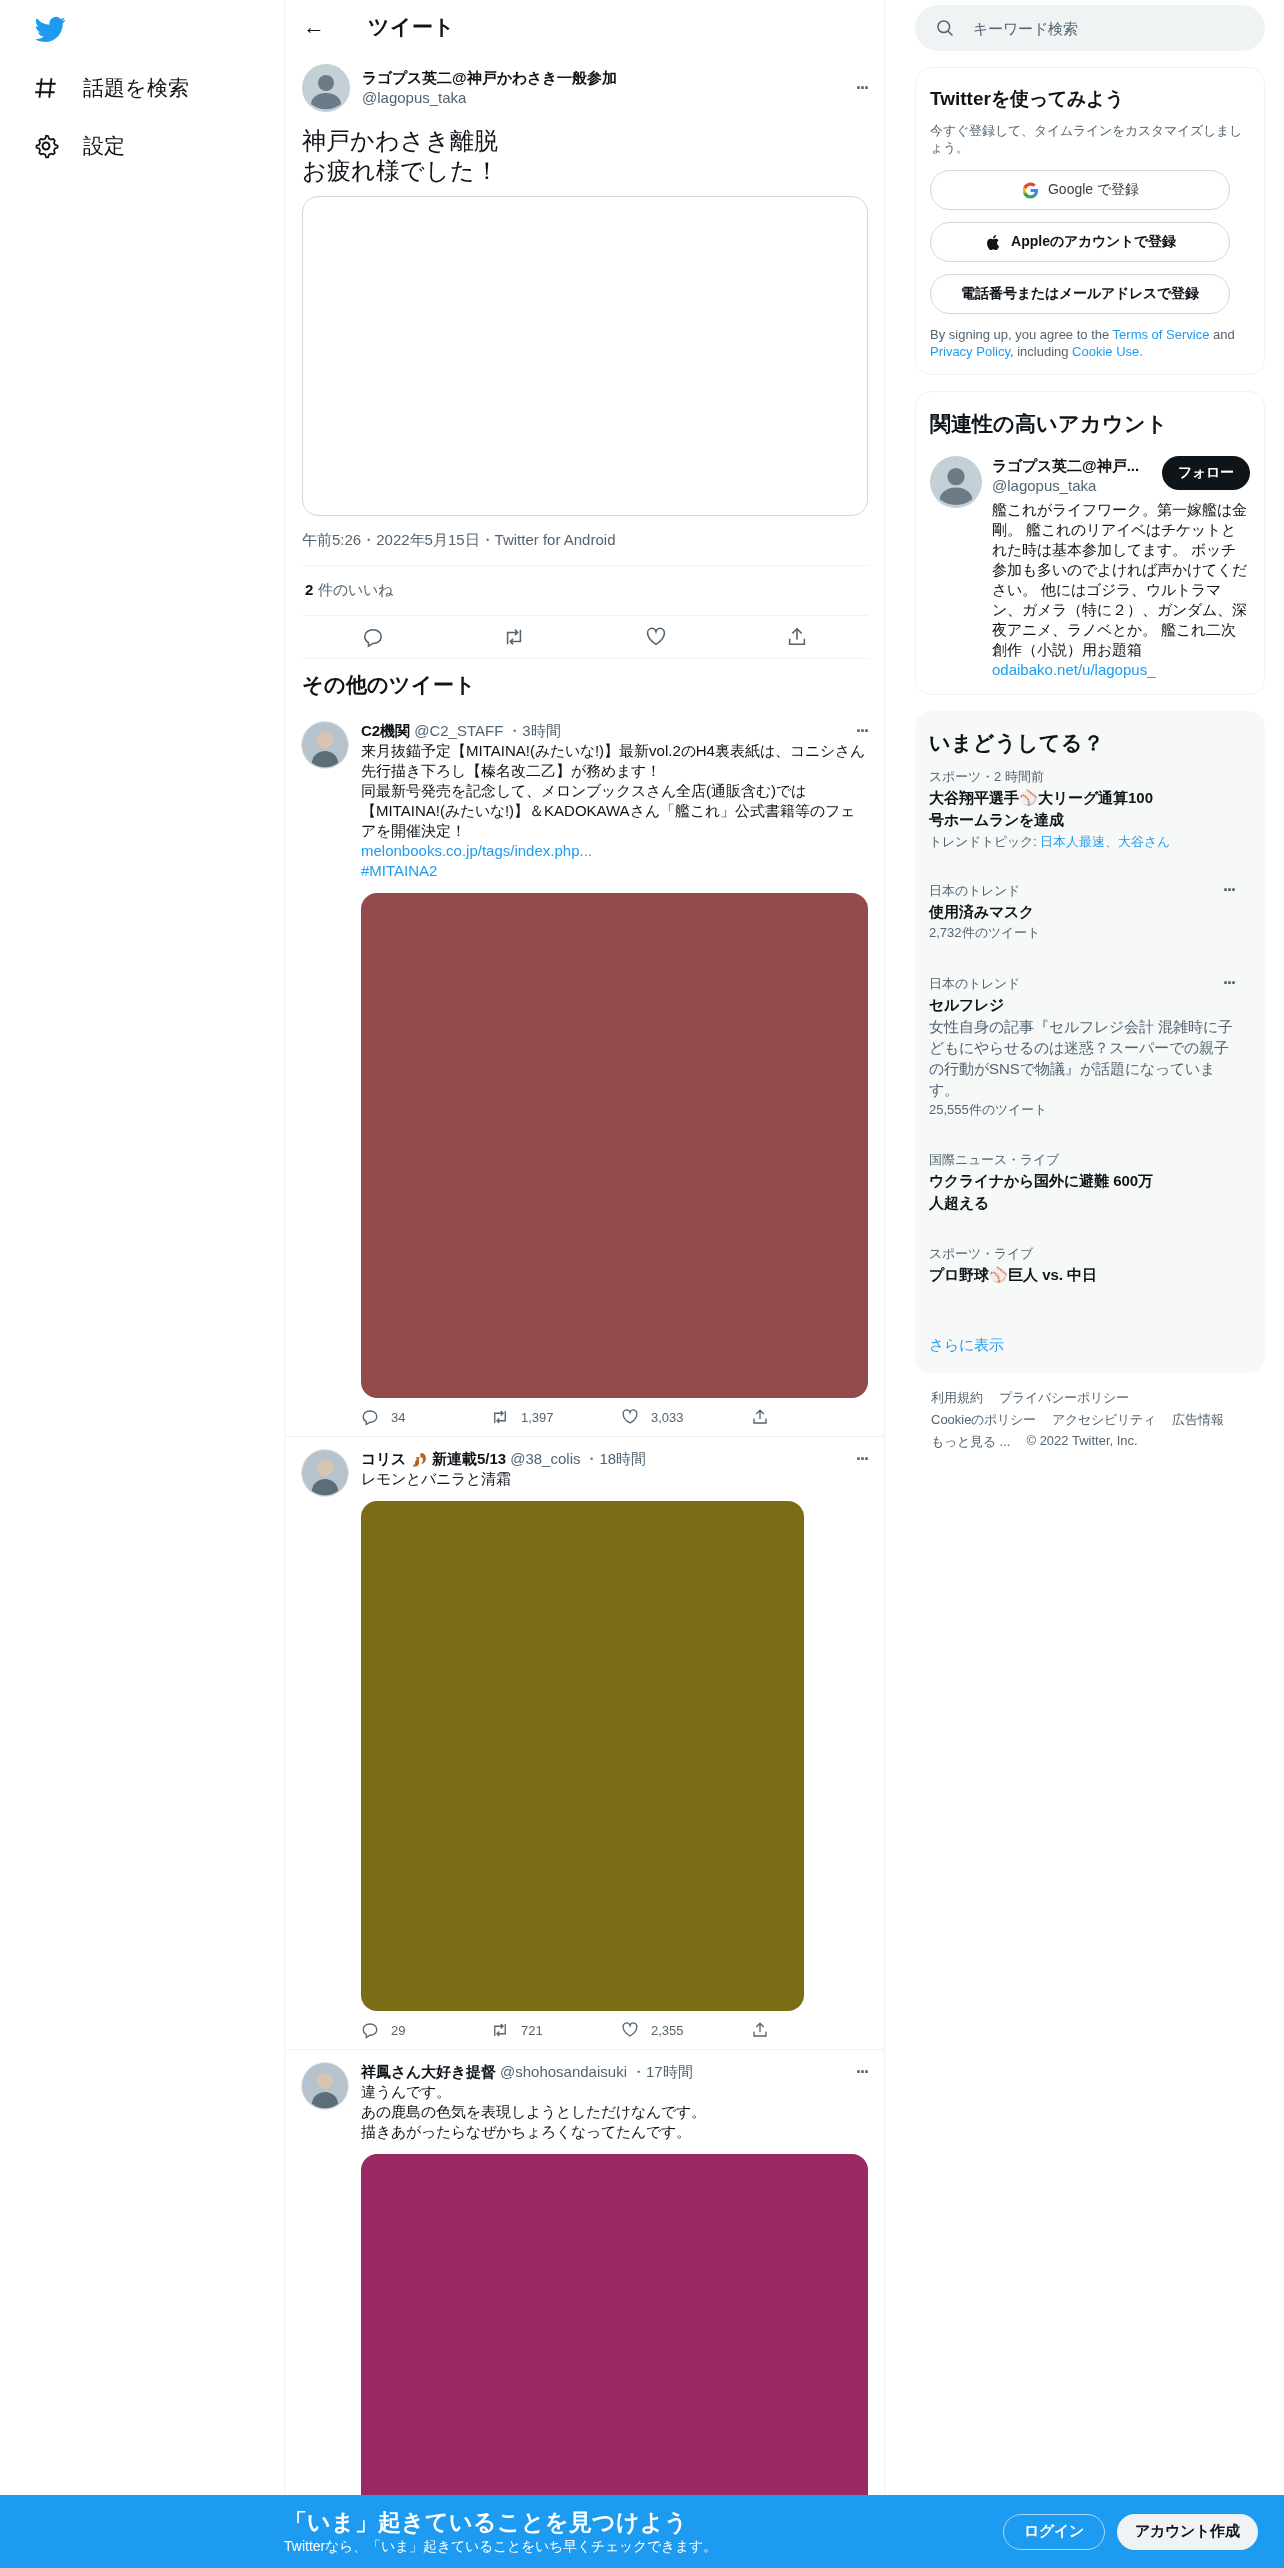 This screenshot has width=1284, height=2568. What do you see at coordinates (615, 1459) in the screenshot?
I see `tweet-time: ・18時間` at bounding box center [615, 1459].